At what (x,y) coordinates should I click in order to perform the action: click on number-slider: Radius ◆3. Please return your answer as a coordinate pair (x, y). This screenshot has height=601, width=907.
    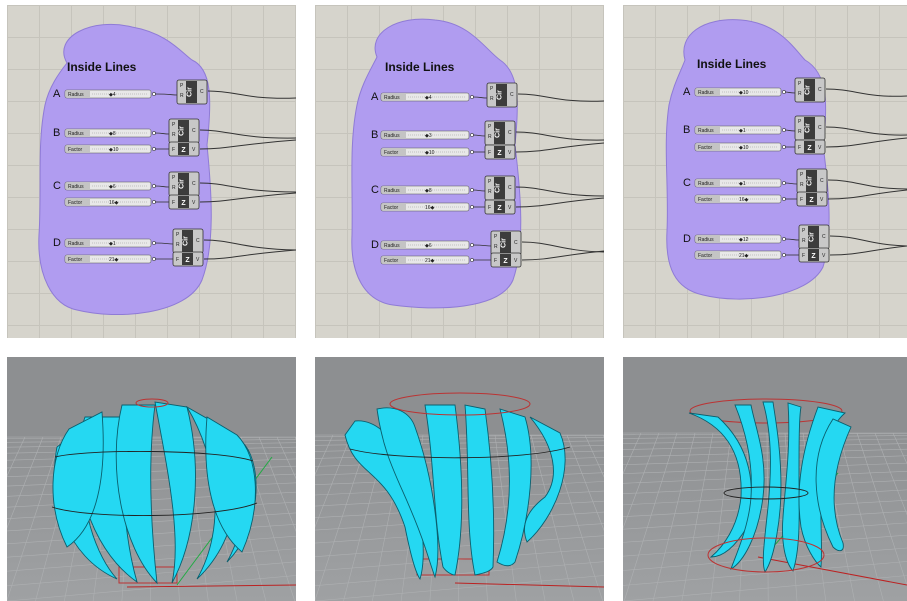
    Looking at the image, I should click on (427, 135).